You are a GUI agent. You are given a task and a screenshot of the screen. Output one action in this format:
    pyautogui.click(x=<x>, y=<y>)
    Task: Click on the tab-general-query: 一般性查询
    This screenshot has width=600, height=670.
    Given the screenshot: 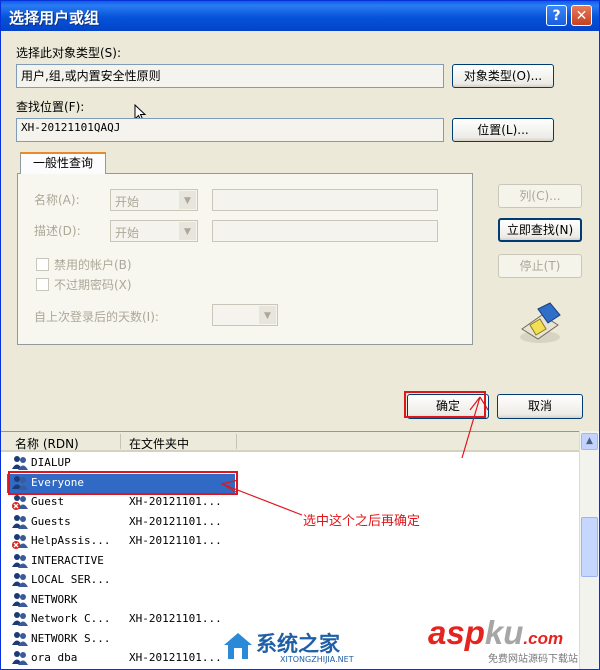 What is the action you would take?
    pyautogui.click(x=63, y=163)
    